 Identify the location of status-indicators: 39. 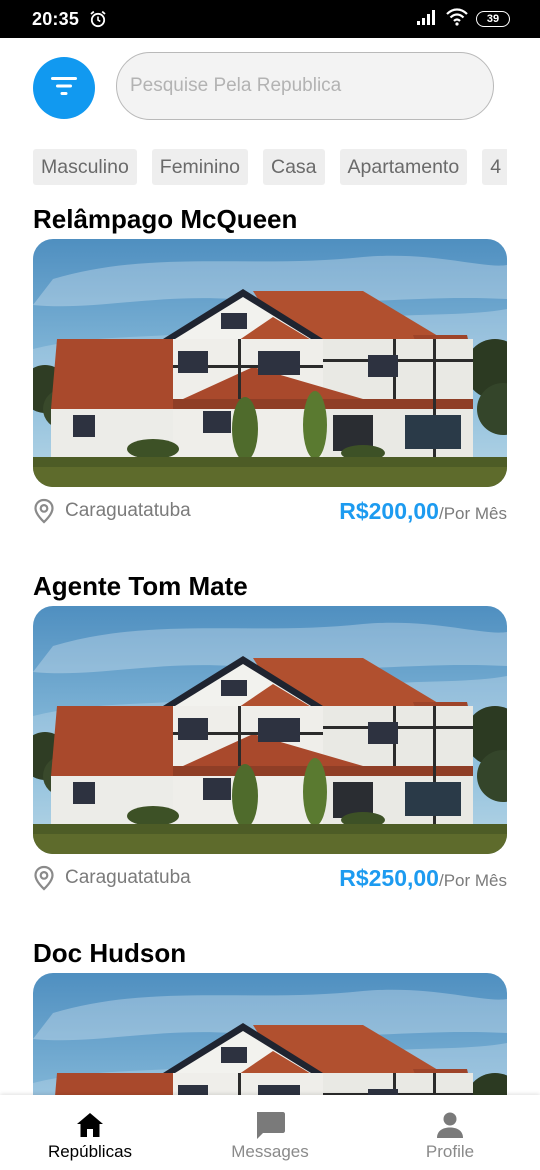
(463, 19).